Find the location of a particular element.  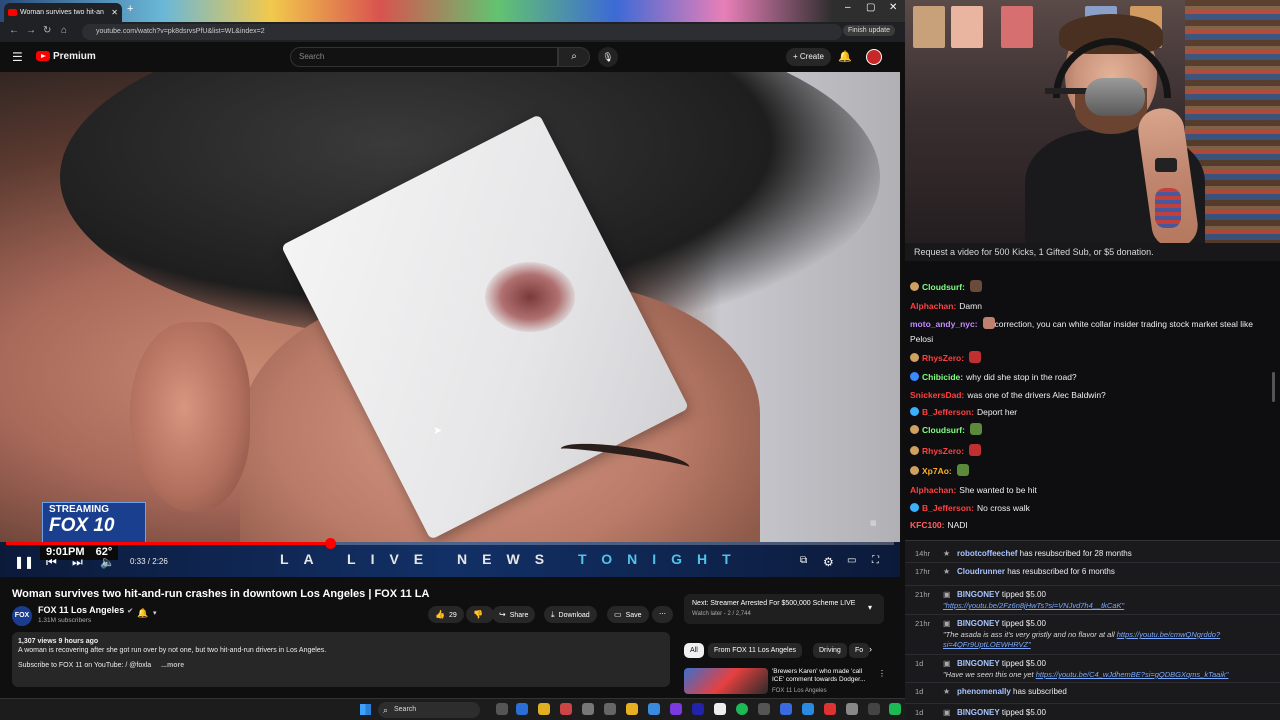

channel-avatar: FOX 11 is located at coordinates (22, 622).